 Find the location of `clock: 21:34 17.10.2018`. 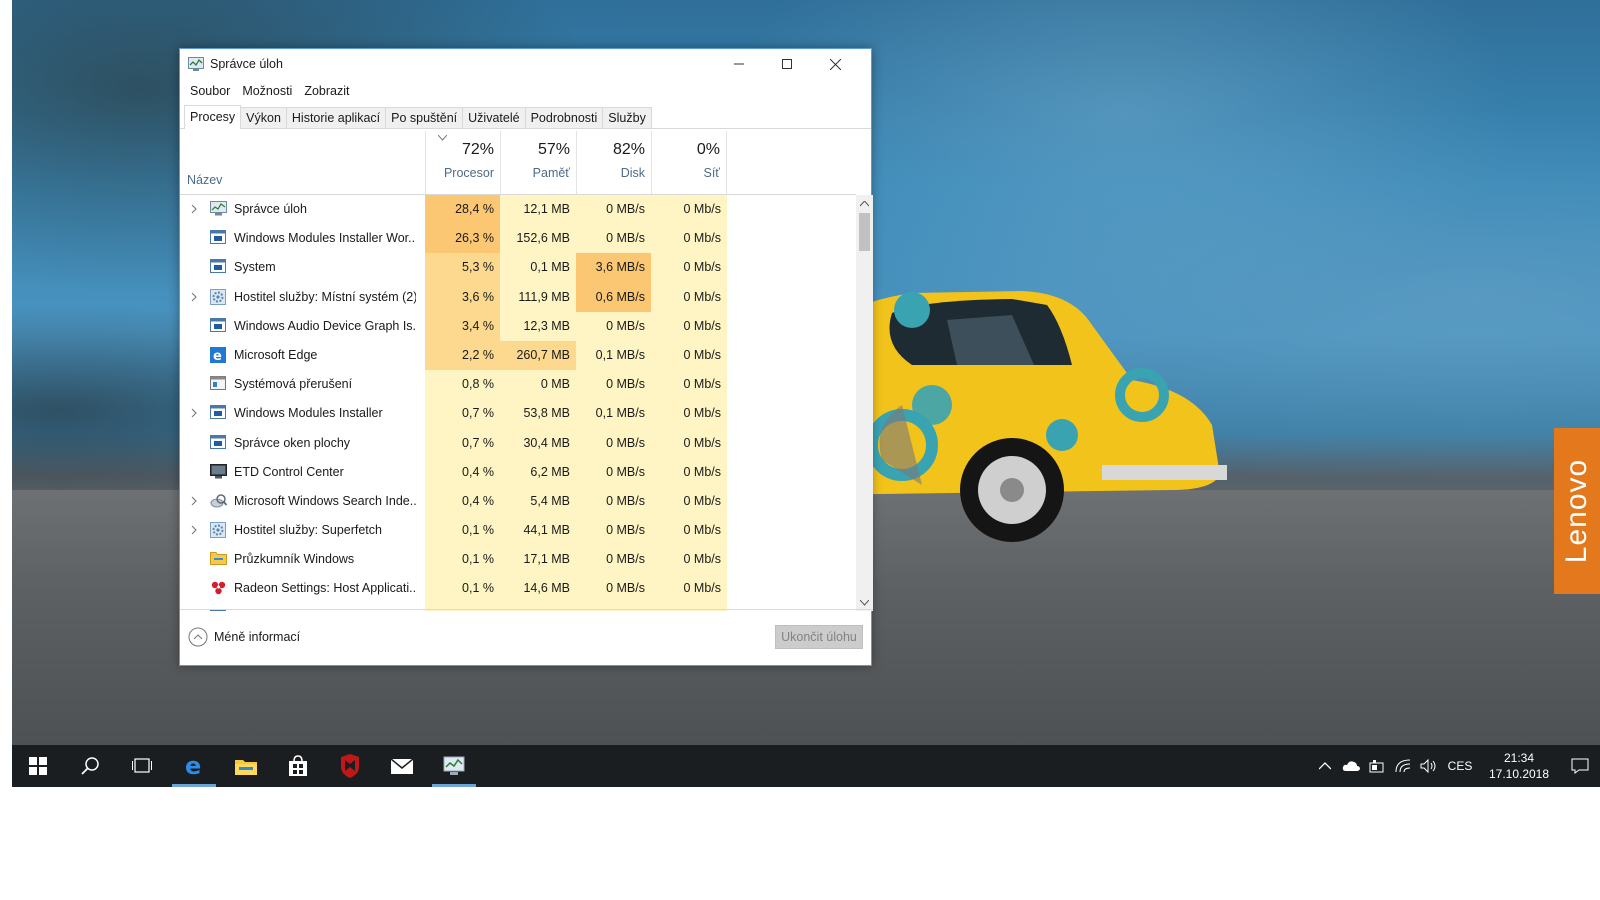

clock: 21:34 17.10.2018 is located at coordinates (1519, 766).